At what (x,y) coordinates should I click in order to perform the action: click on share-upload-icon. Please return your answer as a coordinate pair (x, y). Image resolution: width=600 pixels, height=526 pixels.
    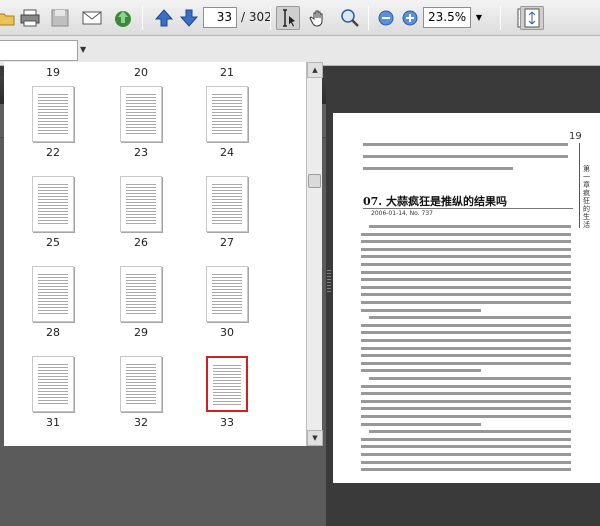
    Looking at the image, I should click on (123, 18).